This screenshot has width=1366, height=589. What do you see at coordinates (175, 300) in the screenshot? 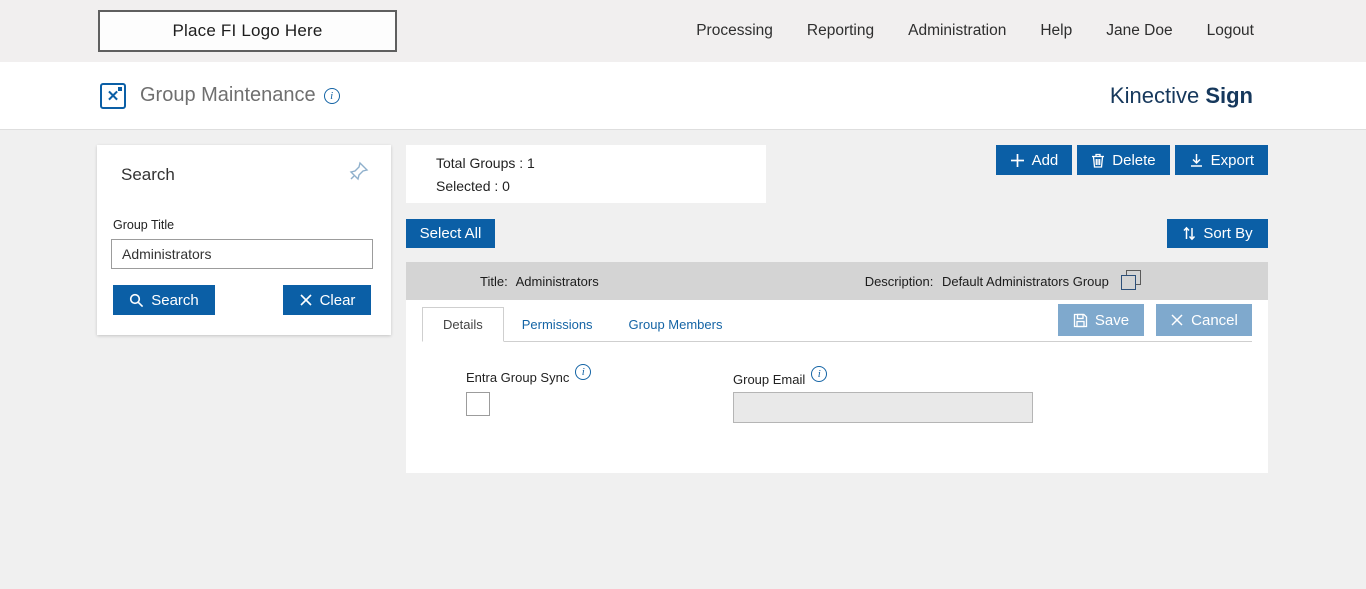
I see `search-button-label: Search` at bounding box center [175, 300].